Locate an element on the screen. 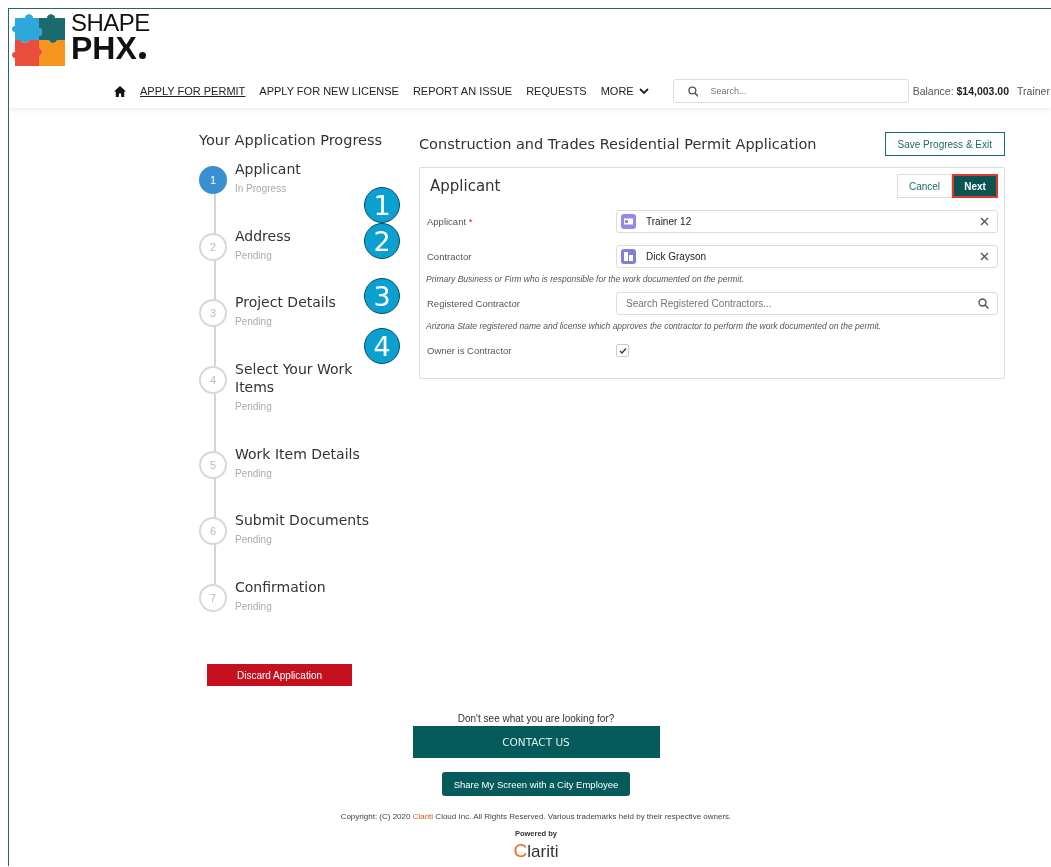 The height and width of the screenshot is (867, 1051). step-title: Address is located at coordinates (263, 235).